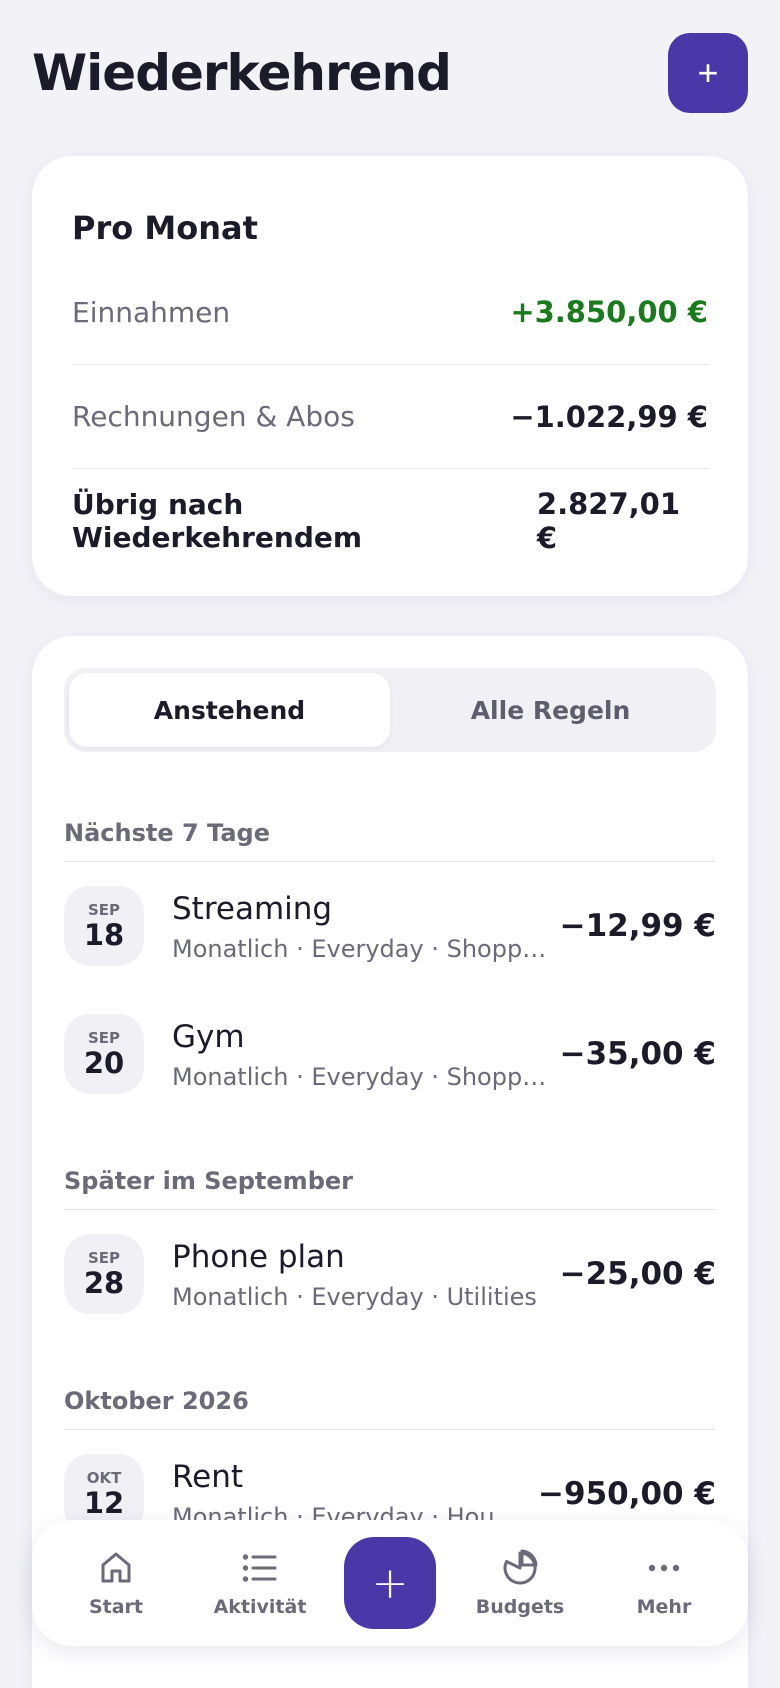  Describe the element at coordinates (390, 520) in the screenshot. I see `summary-row-remaining: Übrig nach Wiederkehrendem 2.827,01 €` at that location.